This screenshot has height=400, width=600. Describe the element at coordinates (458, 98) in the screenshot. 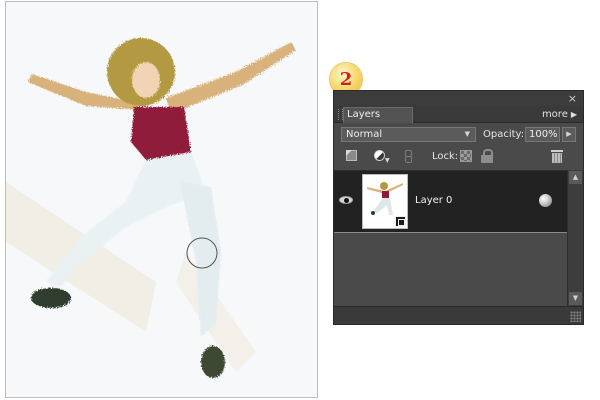

I see `panel-title-bar: ×` at that location.